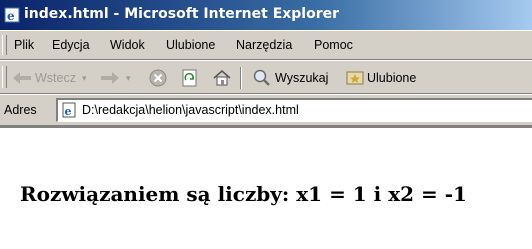  What do you see at coordinates (261, 77) in the screenshot?
I see `search-icon` at bounding box center [261, 77].